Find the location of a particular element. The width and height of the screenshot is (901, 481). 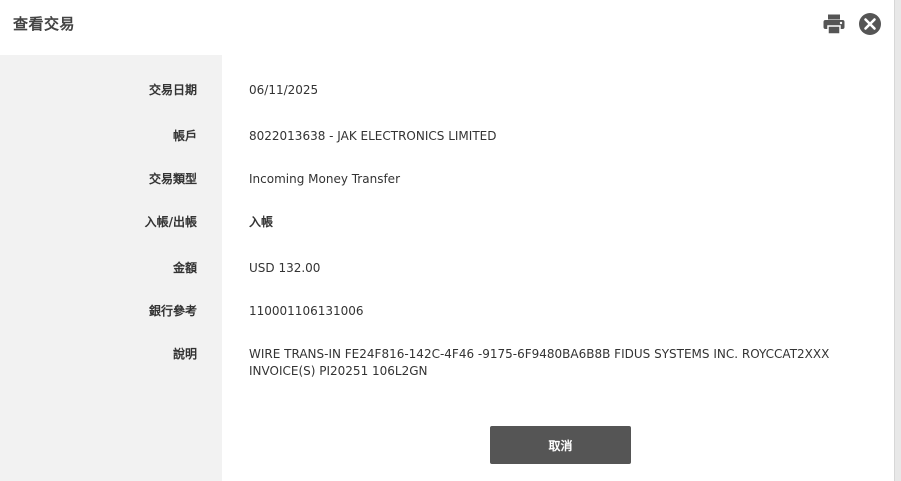

detail-label: 入帳/出帳 is located at coordinates (170, 222).